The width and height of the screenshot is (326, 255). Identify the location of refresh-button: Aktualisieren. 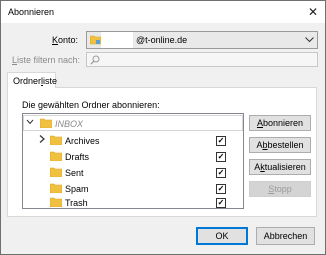
(280, 167).